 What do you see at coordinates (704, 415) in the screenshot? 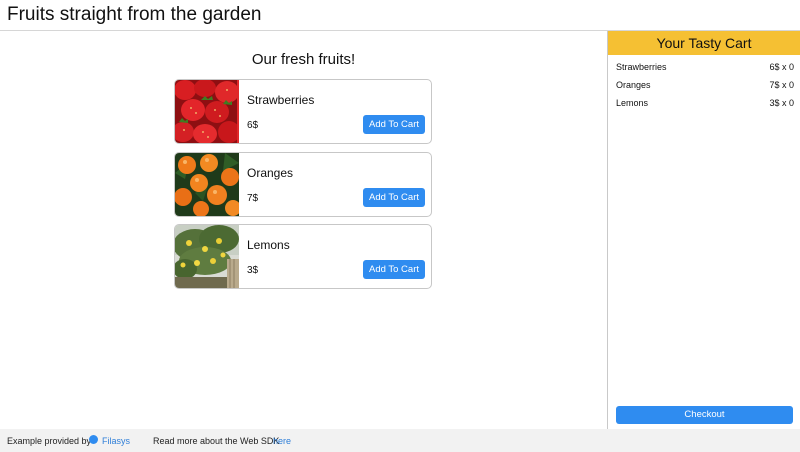
I see `checkout-button: Checkout` at bounding box center [704, 415].